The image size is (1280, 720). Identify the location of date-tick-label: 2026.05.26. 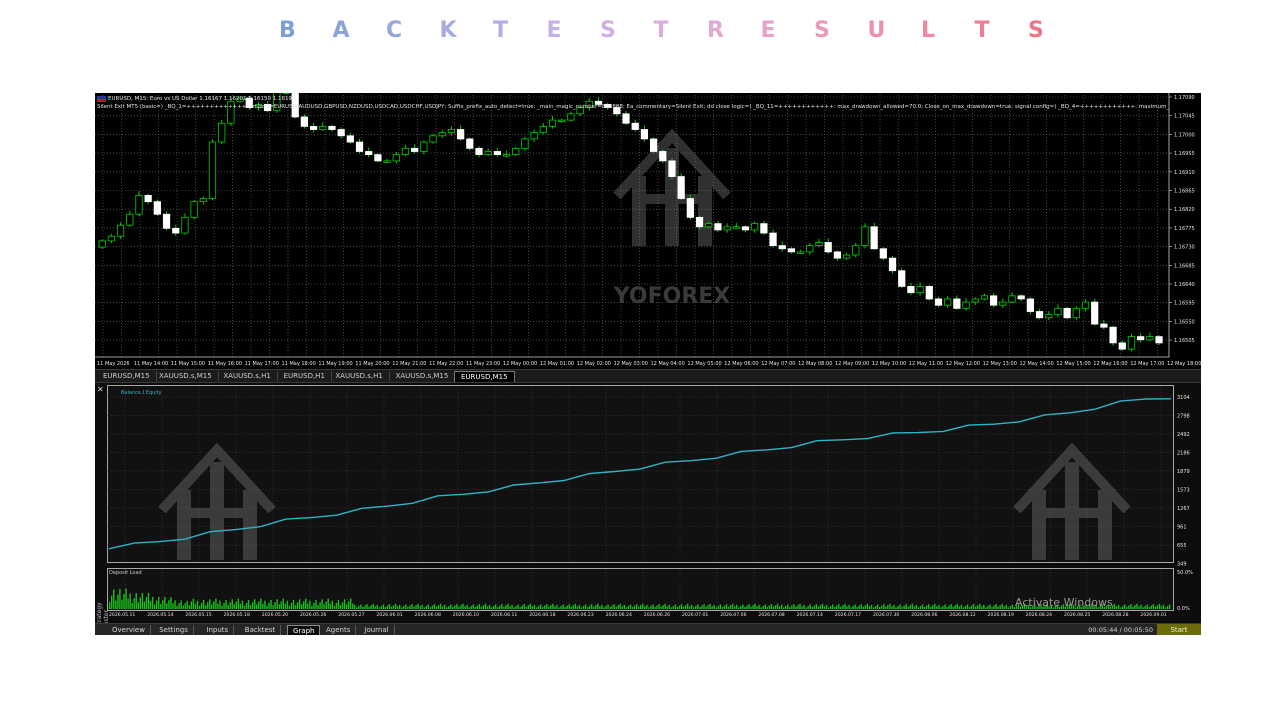
(313, 614).